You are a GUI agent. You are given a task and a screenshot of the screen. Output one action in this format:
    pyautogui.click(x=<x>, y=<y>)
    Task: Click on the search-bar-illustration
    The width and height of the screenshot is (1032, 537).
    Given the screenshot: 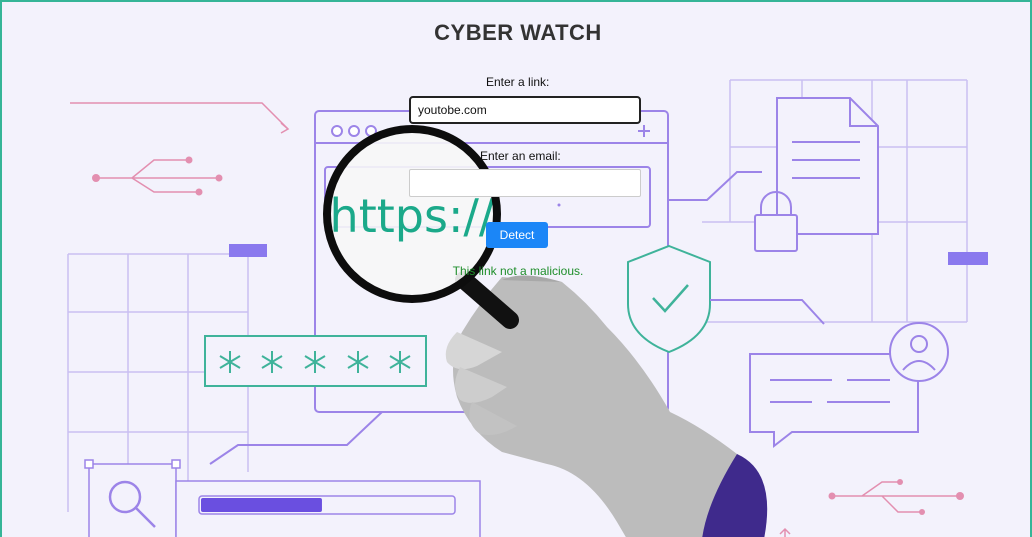 What is the action you would take?
    pyautogui.click(x=282, y=498)
    